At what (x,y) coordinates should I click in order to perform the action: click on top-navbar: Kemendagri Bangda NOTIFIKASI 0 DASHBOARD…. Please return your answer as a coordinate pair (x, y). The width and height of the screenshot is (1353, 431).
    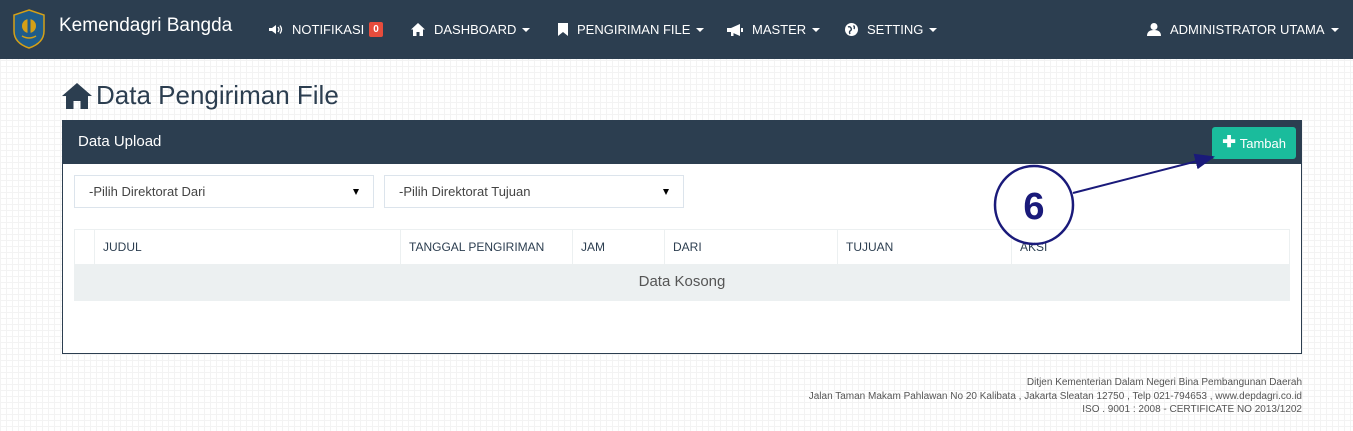
    Looking at the image, I should click on (676, 29).